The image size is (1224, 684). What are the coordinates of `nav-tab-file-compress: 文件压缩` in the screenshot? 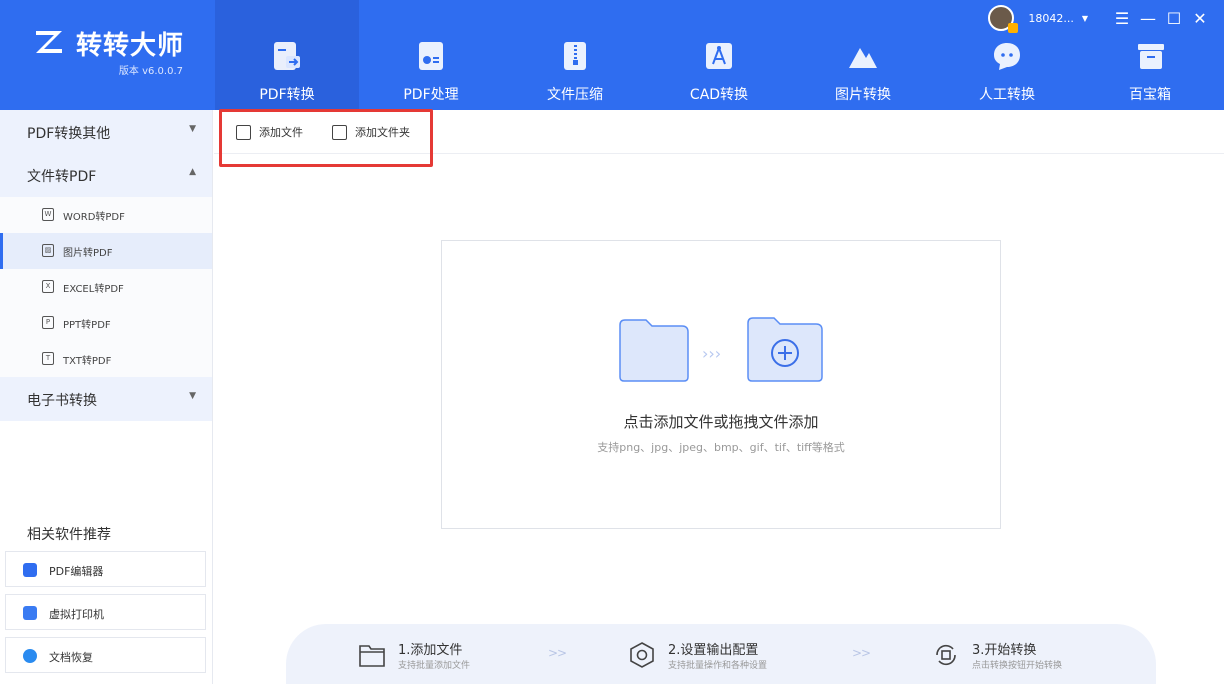 It's located at (575, 55).